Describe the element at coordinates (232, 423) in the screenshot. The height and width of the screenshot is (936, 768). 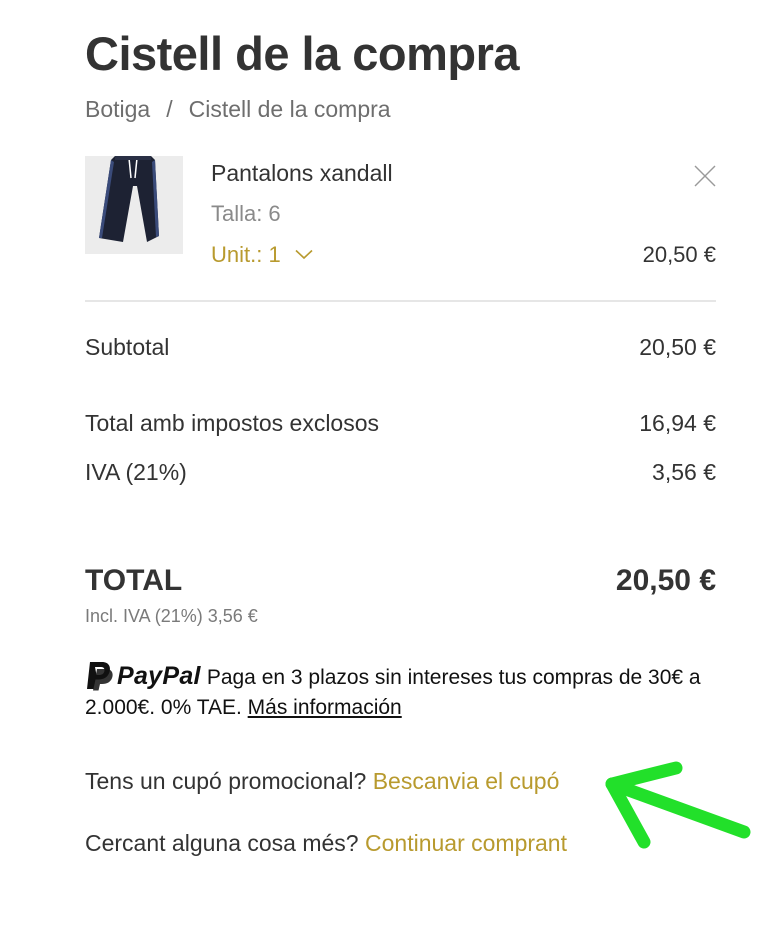
I see `tax-excluded-label: Total amb impostos exclosos` at that location.